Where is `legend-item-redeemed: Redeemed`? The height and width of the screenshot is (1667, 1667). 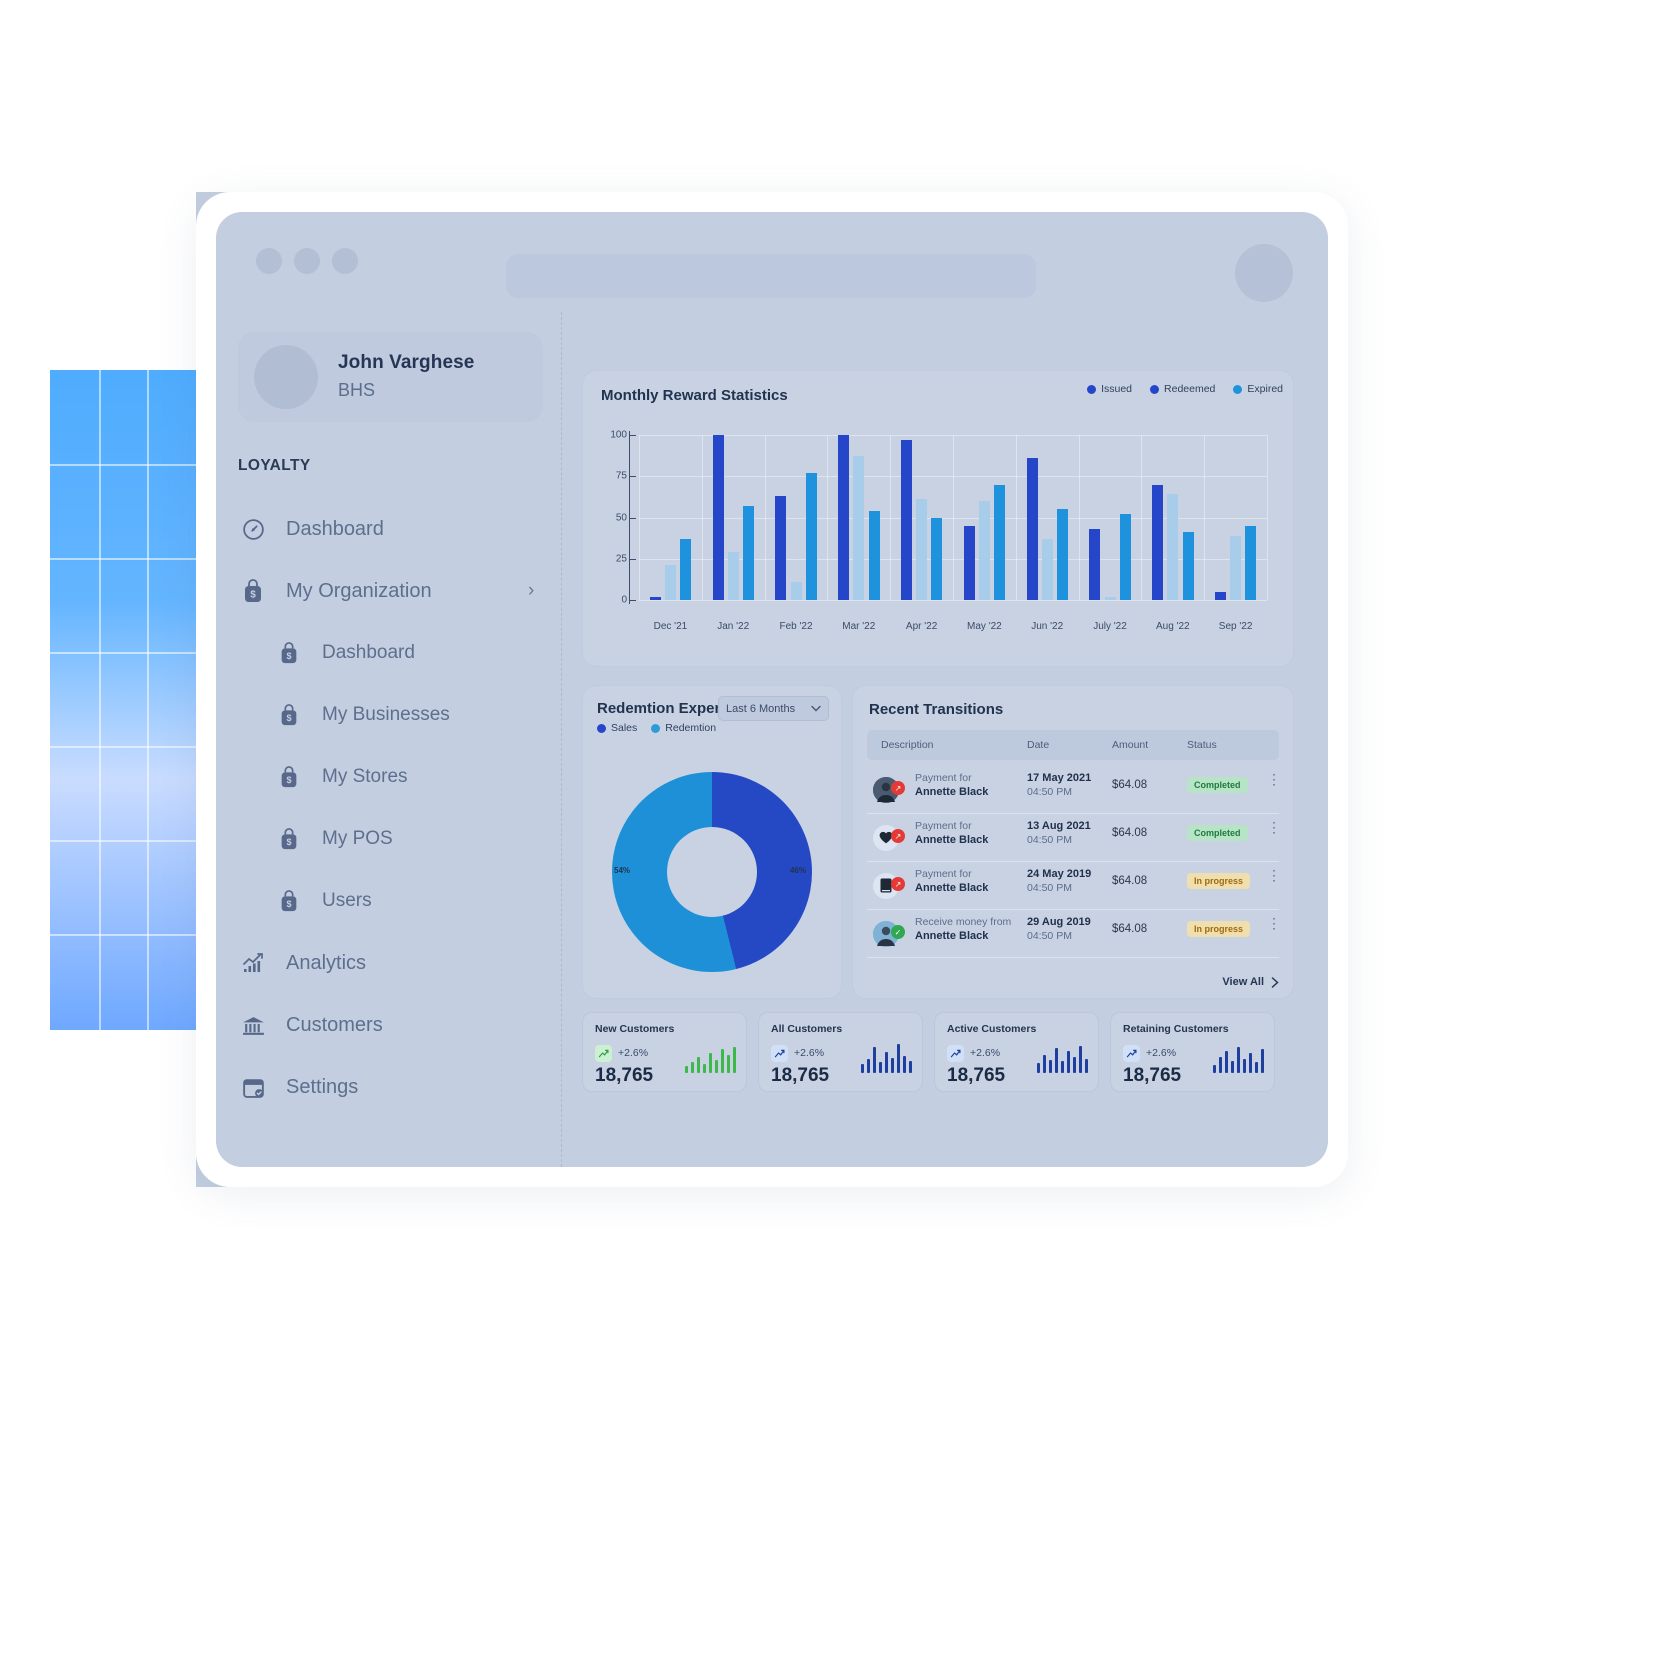 legend-item-redeemed: Redeemed is located at coordinates (1182, 389).